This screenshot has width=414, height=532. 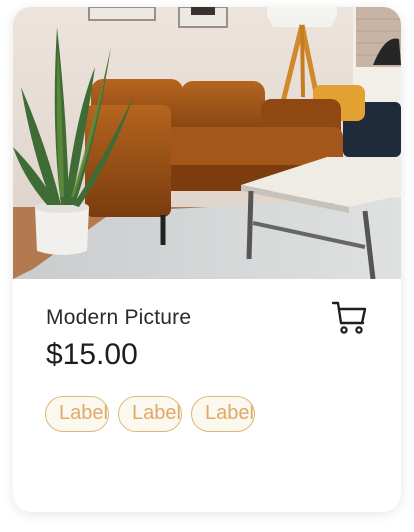 I want to click on product-price: $15.00, so click(x=92, y=354).